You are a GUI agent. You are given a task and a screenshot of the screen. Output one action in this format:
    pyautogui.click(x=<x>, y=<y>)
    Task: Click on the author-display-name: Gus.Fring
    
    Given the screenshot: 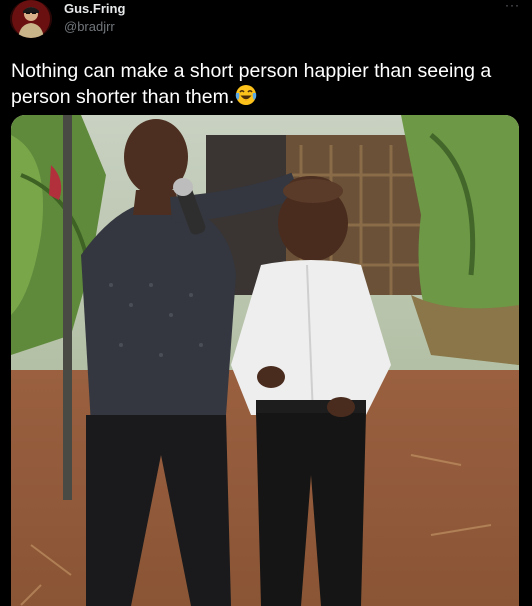 What is the action you would take?
    pyautogui.click(x=94, y=9)
    